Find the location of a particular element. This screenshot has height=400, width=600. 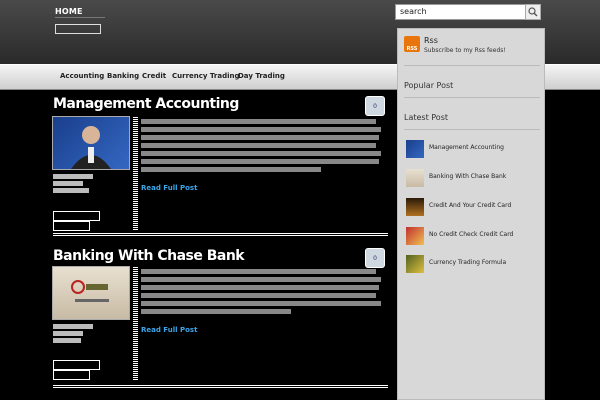

nav-item-credit: Credit is located at coordinates (154, 76).